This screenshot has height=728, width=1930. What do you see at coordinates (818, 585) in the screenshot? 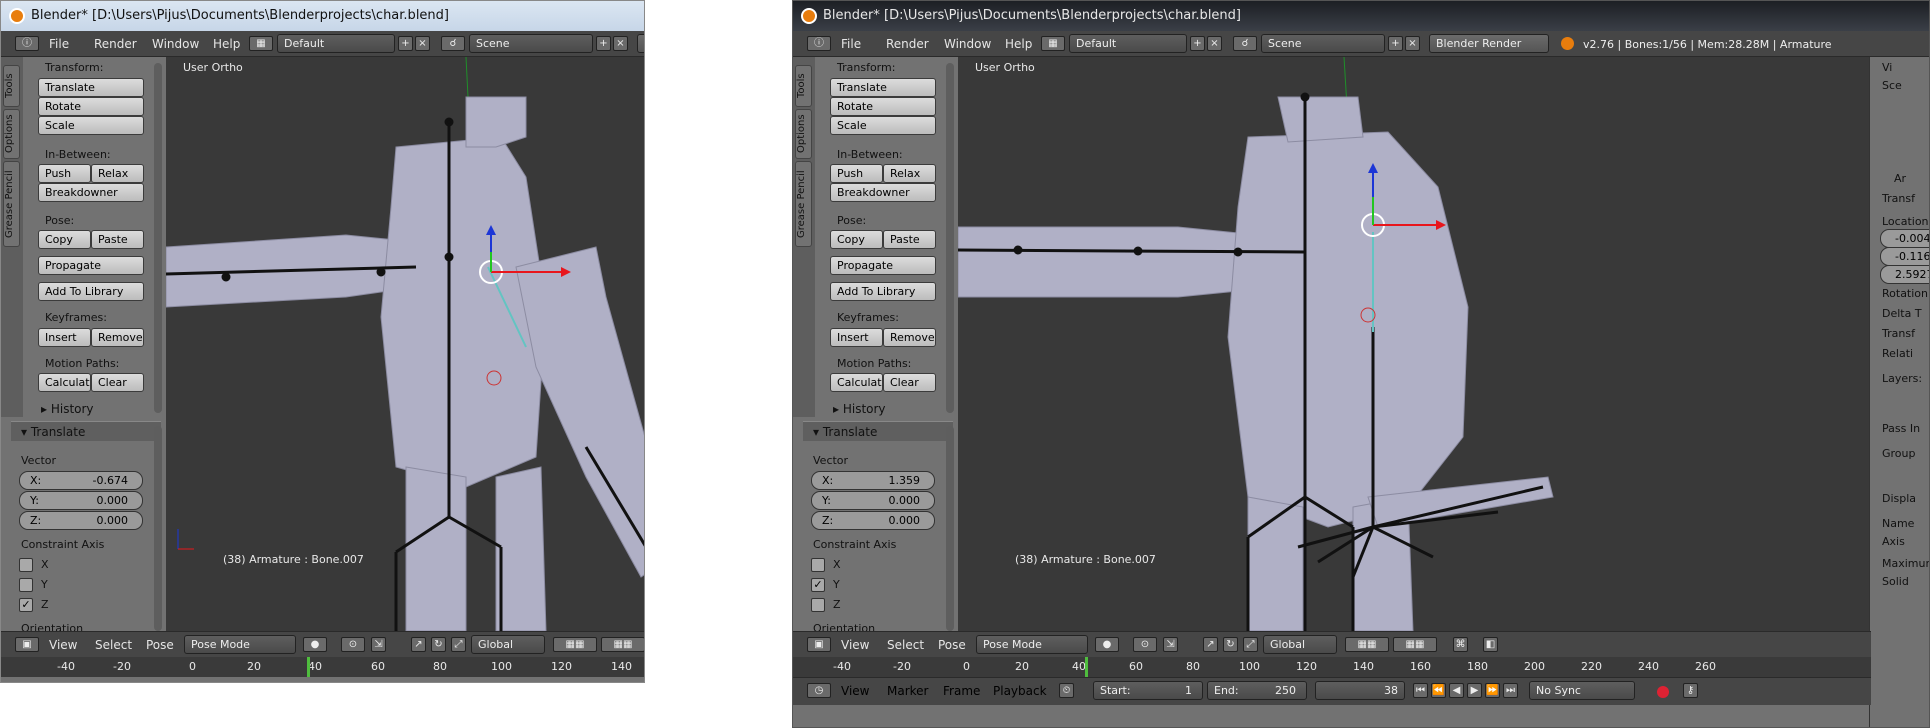
I see `axis-y-checkbox: ✓` at bounding box center [818, 585].